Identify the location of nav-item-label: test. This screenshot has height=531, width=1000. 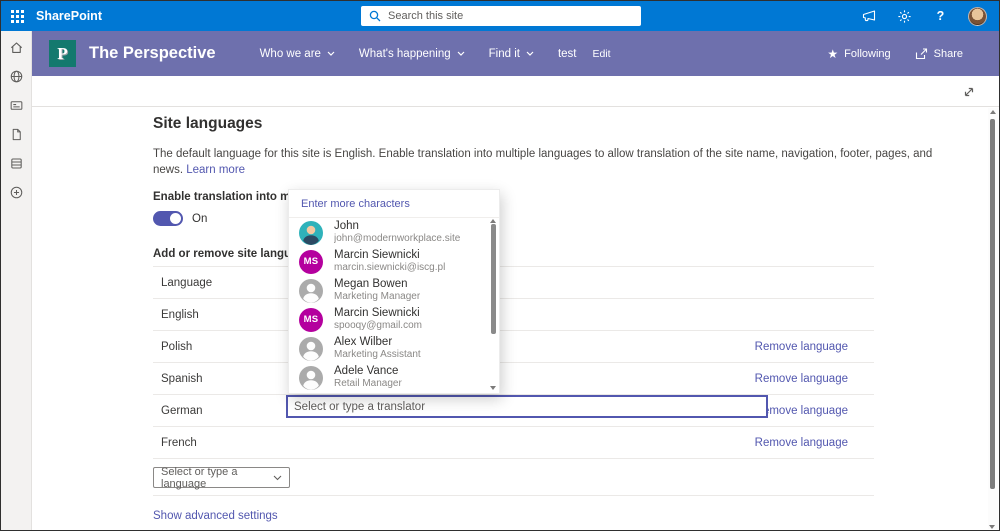
(567, 53).